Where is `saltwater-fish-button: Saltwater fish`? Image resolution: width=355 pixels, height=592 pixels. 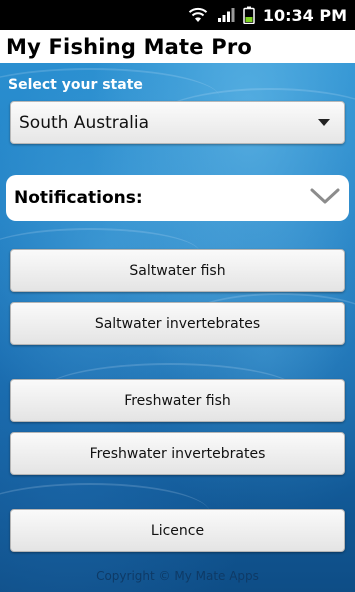 saltwater-fish-button: Saltwater fish is located at coordinates (177, 270).